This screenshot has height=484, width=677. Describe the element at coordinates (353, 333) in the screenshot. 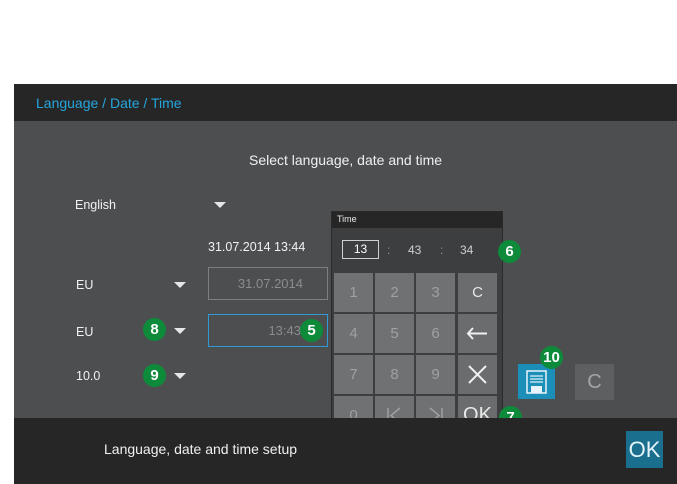

I see `key-4: 4` at that location.